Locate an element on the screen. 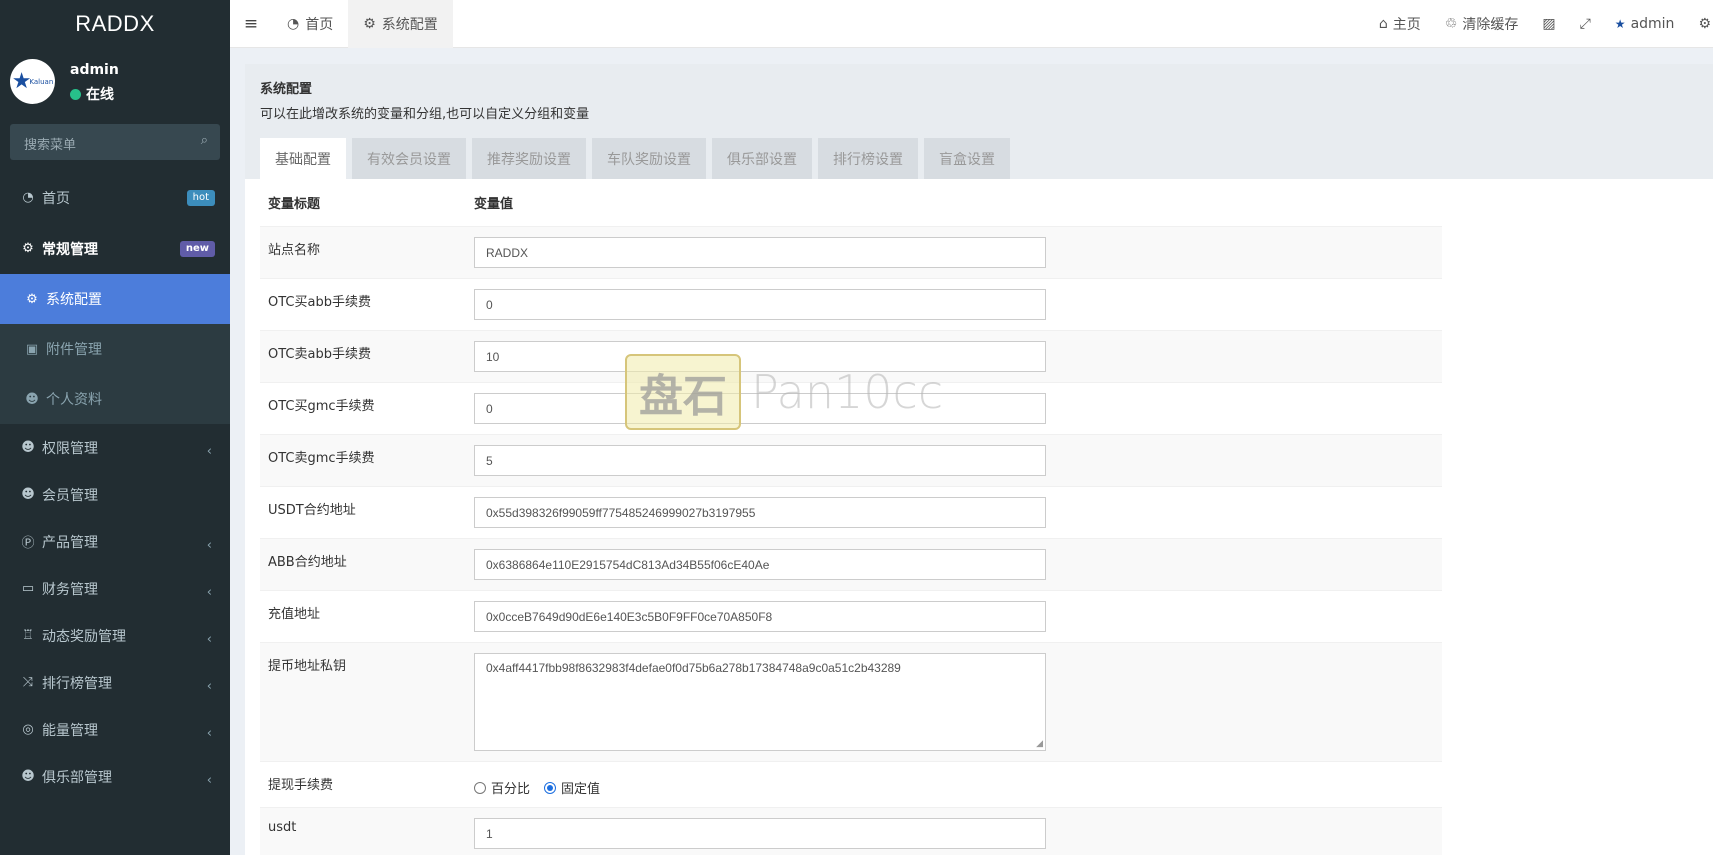 This screenshot has height=855, width=1713. sidebar-item-label: 附件管理 is located at coordinates (74, 350).